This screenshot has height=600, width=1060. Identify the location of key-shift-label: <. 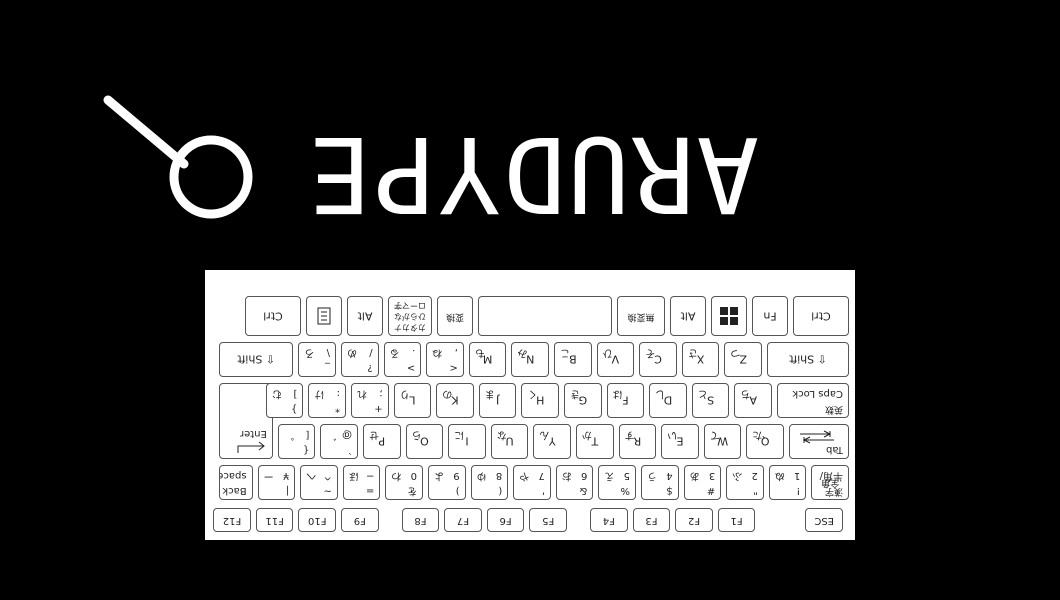
(453, 367).